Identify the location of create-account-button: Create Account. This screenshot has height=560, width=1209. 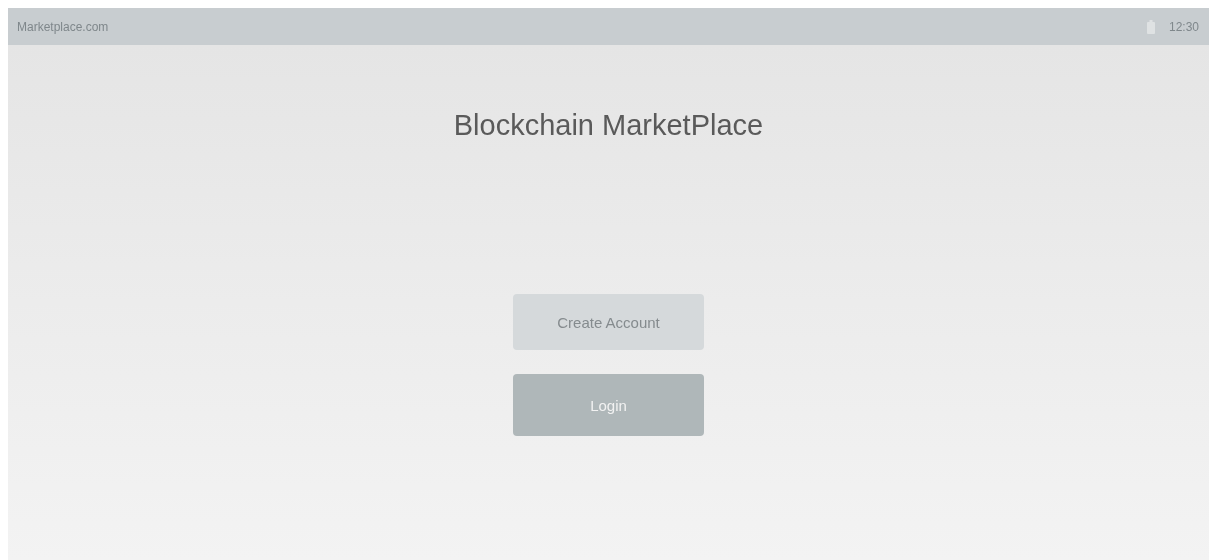
(608, 322).